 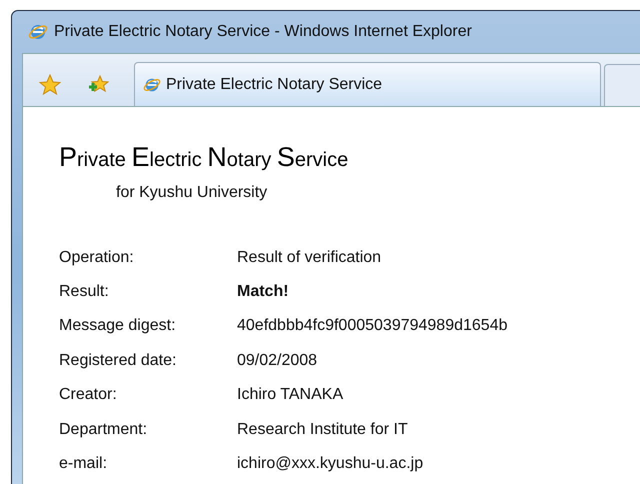 What do you see at coordinates (88, 395) in the screenshot?
I see `field-label: Creator:` at bounding box center [88, 395].